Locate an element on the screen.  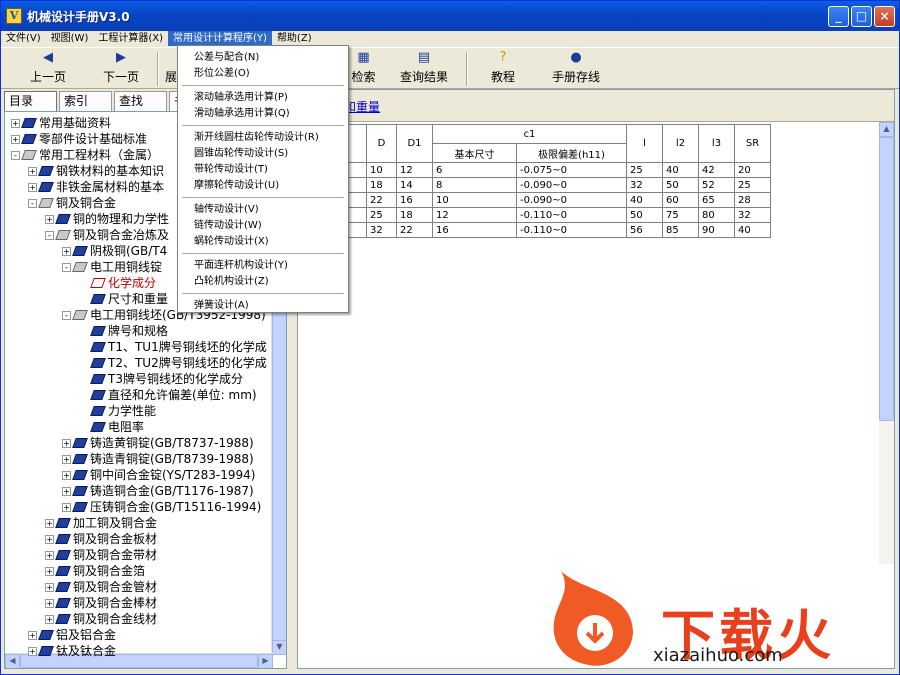
search-button: ▦ 检索 is located at coordinates (363, 69).